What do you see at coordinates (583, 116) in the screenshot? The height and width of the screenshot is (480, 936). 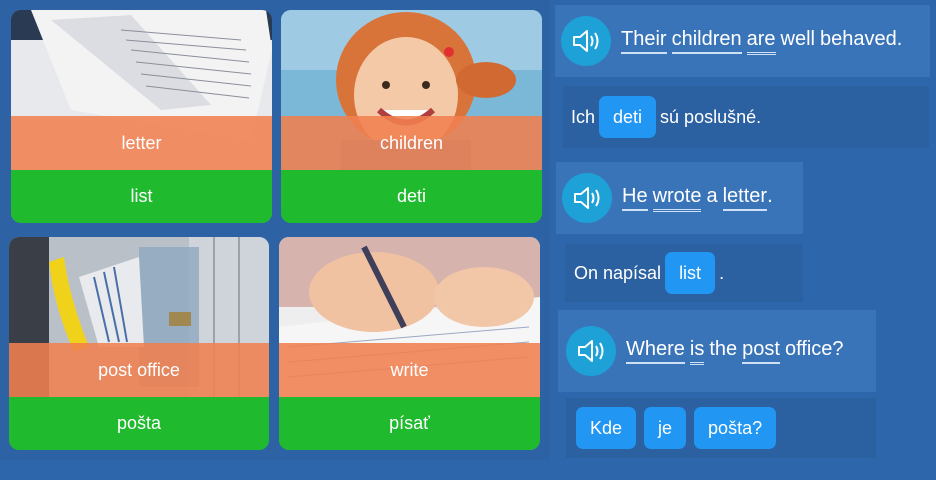 I see `translation-text: Ich` at bounding box center [583, 116].